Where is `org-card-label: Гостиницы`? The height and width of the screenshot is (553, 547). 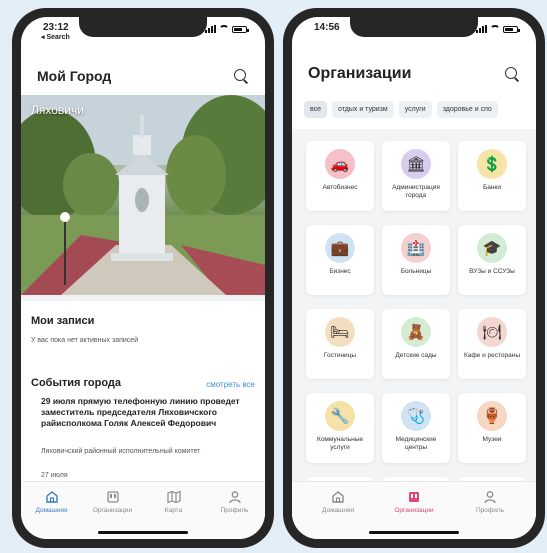 org-card-label: Гостиницы is located at coordinates (340, 355).